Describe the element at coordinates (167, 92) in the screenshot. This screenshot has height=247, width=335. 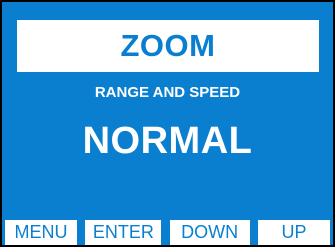
I see `setting-label: RANGE AND SPEED` at that location.